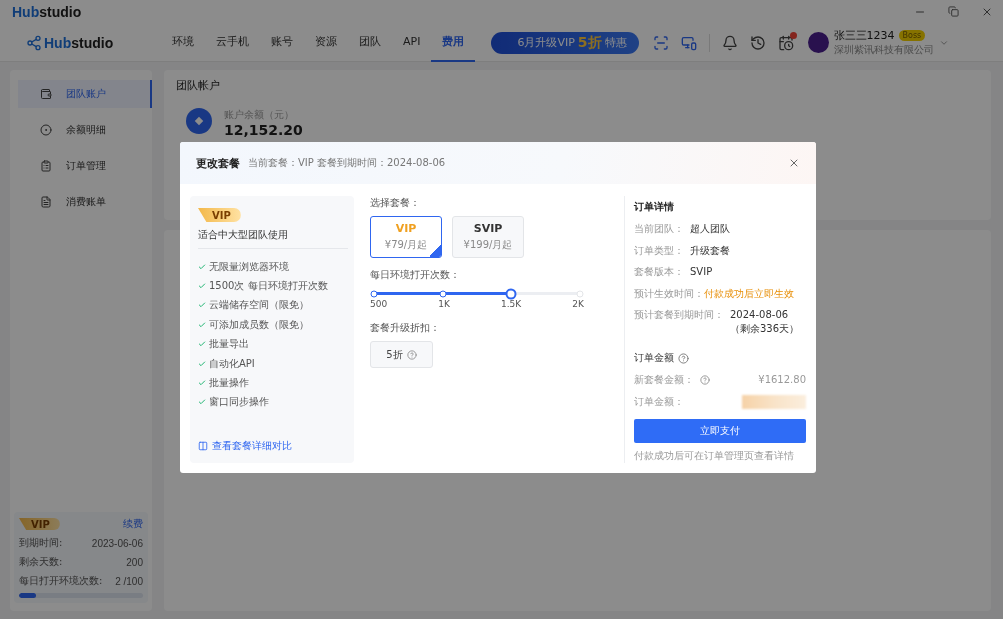 The image size is (1003, 619). What do you see at coordinates (263, 130) in the screenshot?
I see `balance-amount: 12,152.20` at bounding box center [263, 130].